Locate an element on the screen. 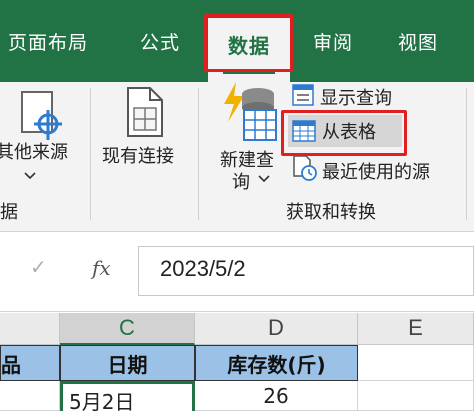 The height and width of the screenshot is (411, 474). table-header-cell: 品 is located at coordinates (30, 363).